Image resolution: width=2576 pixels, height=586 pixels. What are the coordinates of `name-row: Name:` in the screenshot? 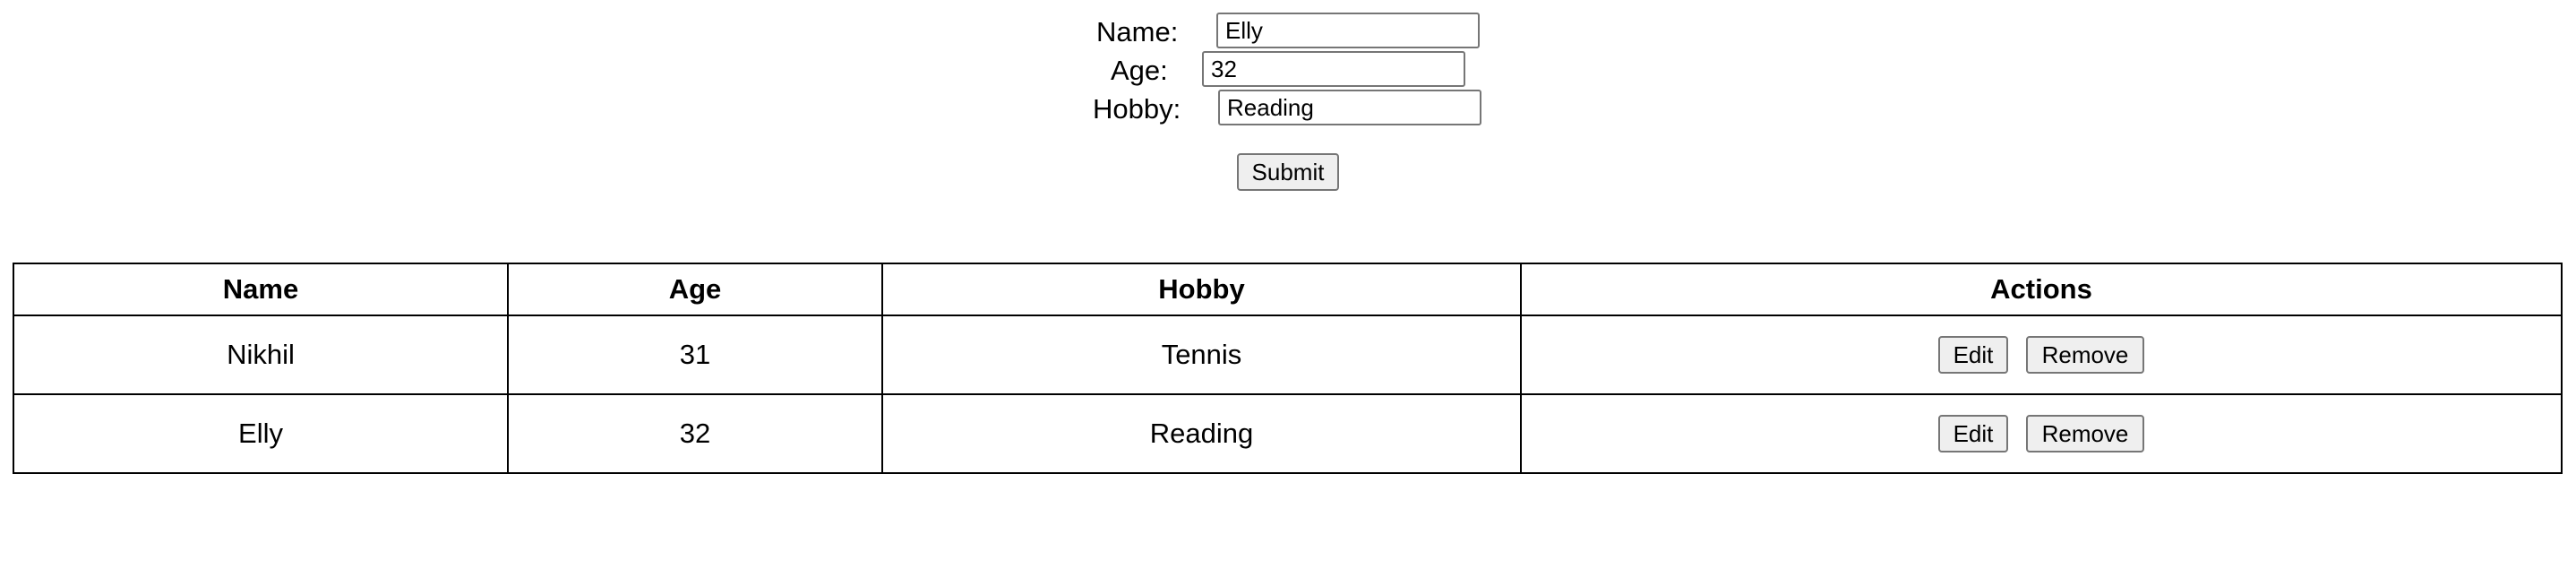 It's located at (1288, 32).